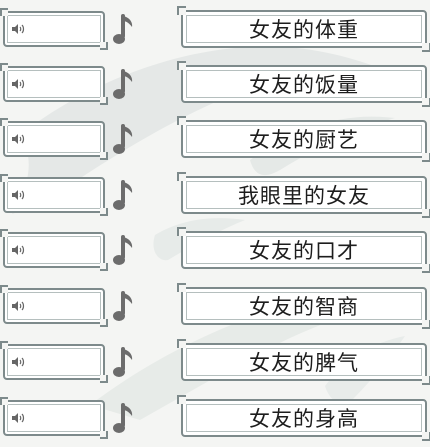 The width and height of the screenshot is (430, 447). I want to click on answer-text: 女友的智商, so click(304, 307).